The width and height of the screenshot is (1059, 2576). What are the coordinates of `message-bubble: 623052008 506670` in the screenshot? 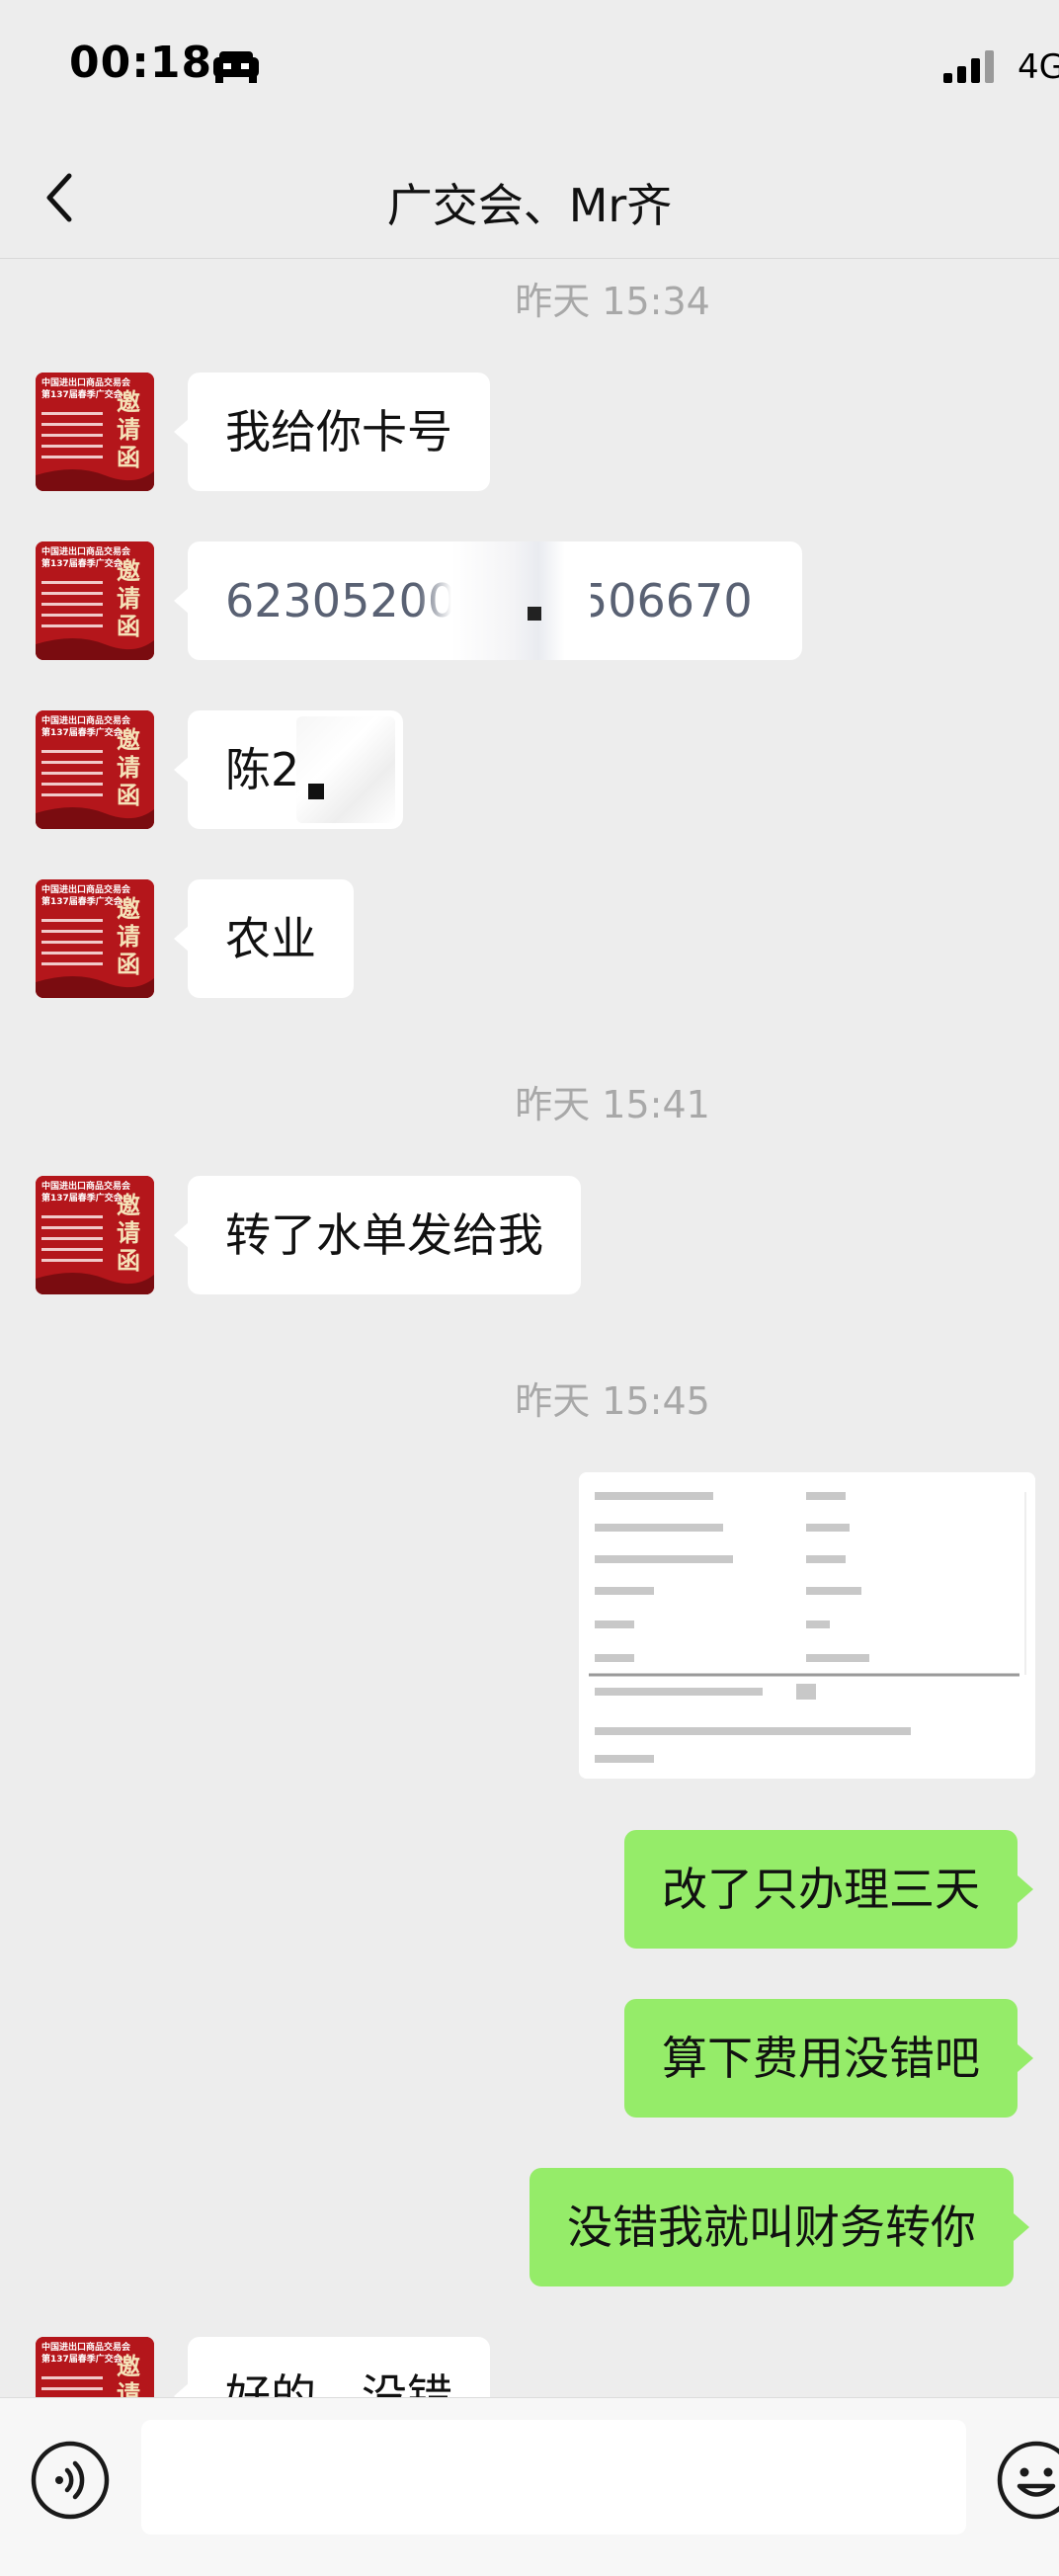 It's located at (488, 600).